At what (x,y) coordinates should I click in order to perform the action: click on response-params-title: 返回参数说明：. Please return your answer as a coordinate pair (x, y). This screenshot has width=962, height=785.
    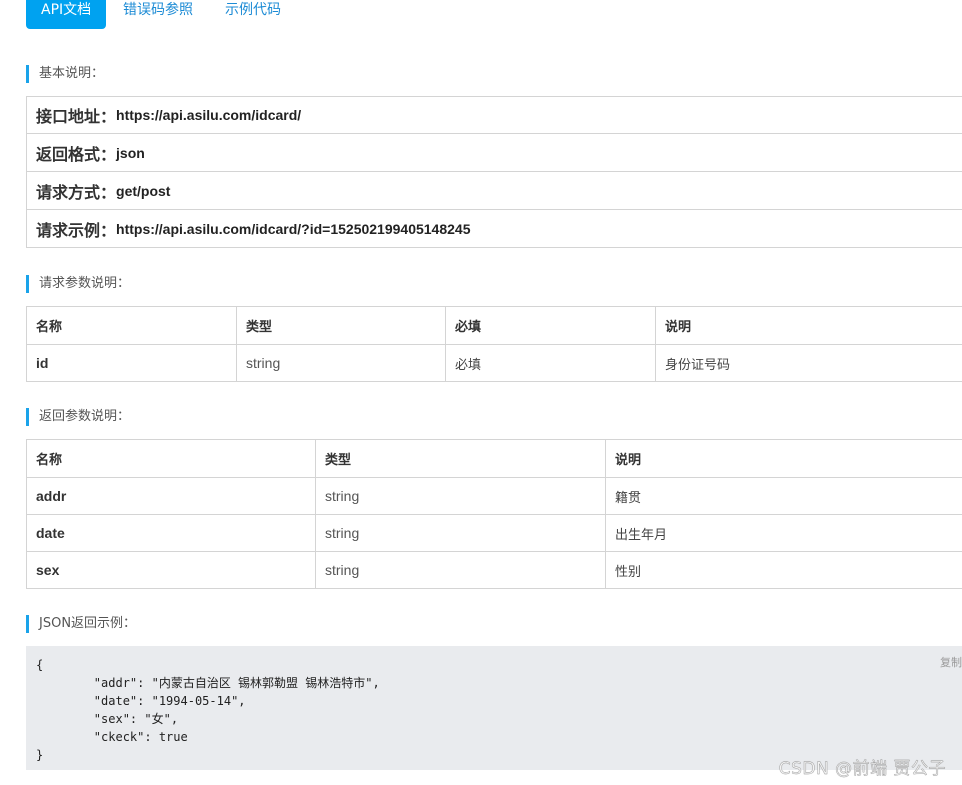
    Looking at the image, I should click on (78, 417).